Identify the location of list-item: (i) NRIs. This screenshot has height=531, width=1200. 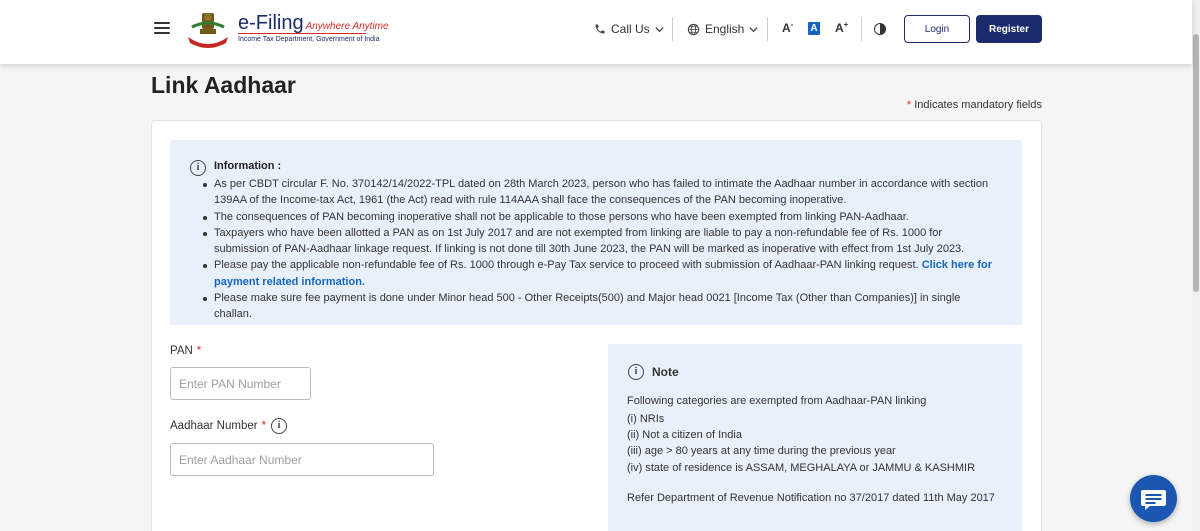
(646, 419).